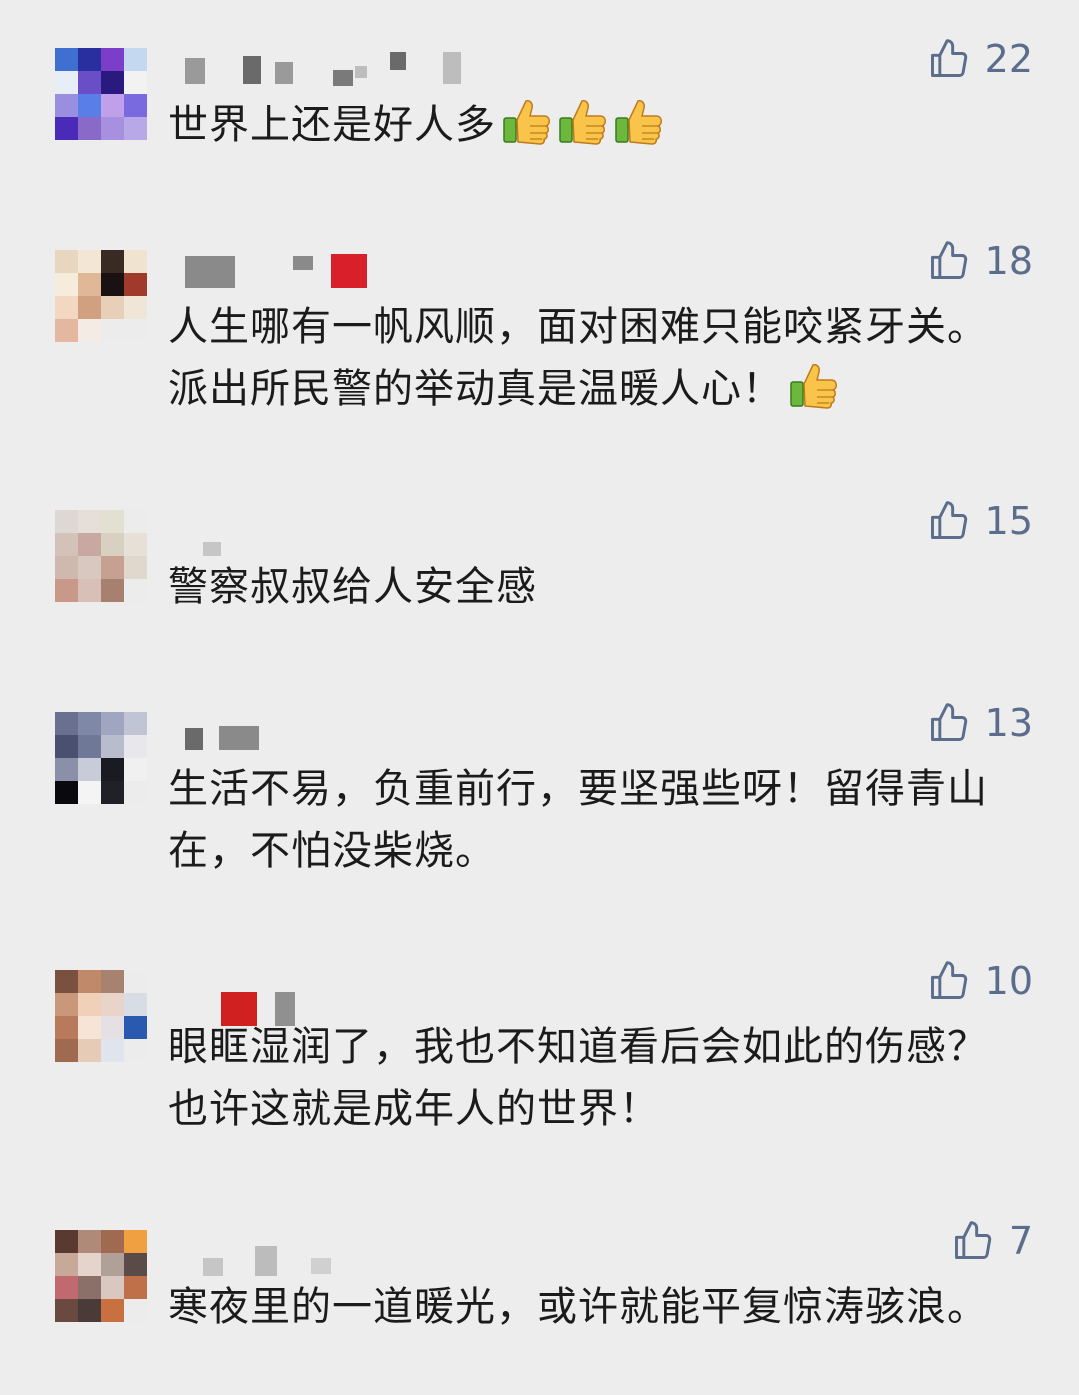 Image resolution: width=1079 pixels, height=1395 pixels. Describe the element at coordinates (332, 125) in the screenshot. I see `comment-text-content: 世界上还是好人多` at that location.